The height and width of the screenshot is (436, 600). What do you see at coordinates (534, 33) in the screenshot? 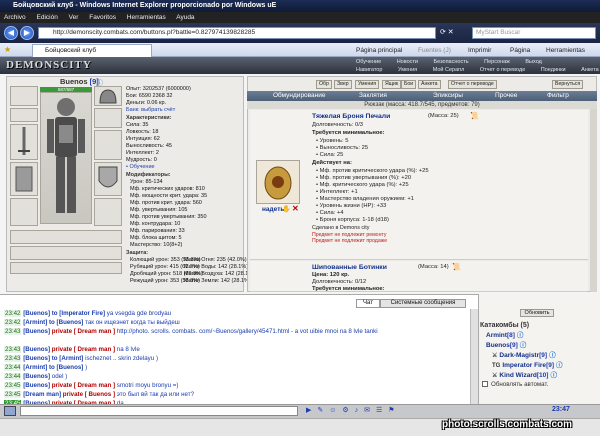
I see `search-input: MyStart Buscar` at bounding box center [534, 33].